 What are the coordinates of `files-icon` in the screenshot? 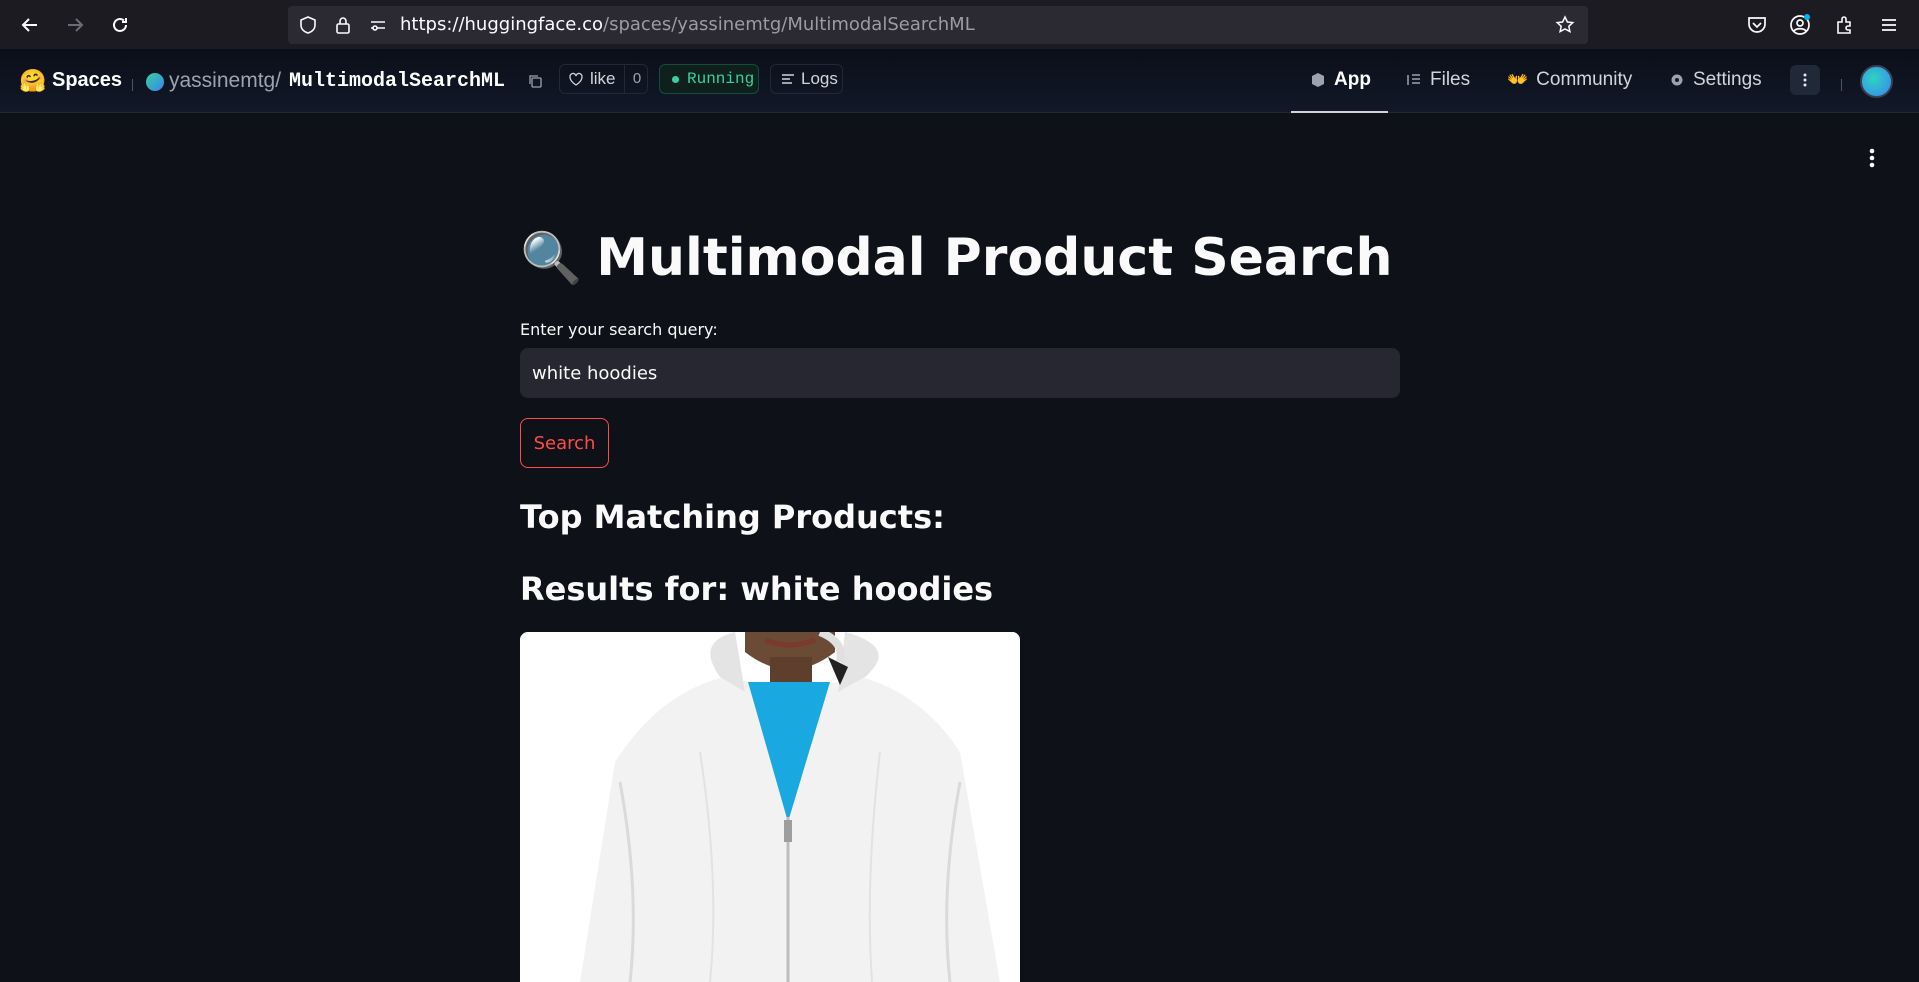 It's located at (1413, 79).